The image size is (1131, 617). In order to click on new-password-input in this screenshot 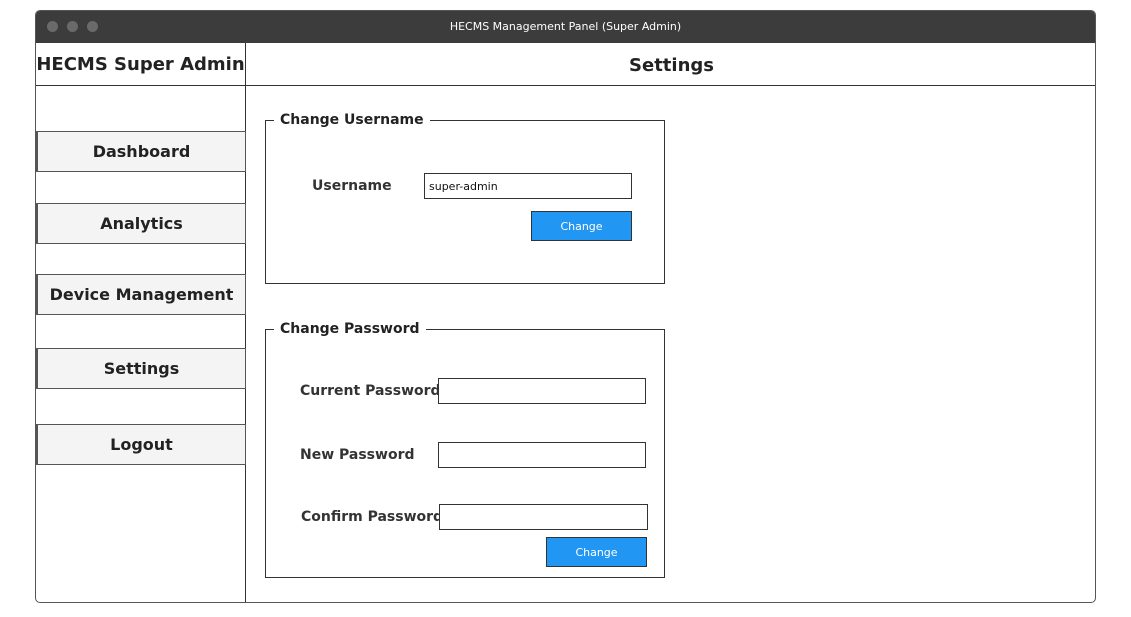, I will do `click(542, 455)`.